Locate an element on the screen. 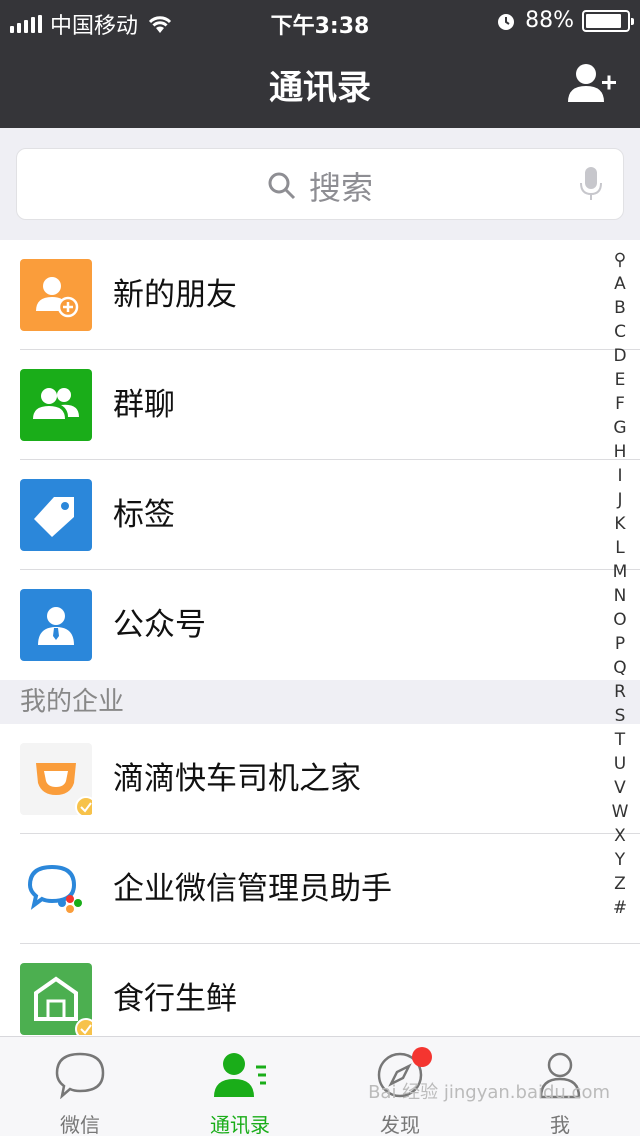  index-letter: A is located at coordinates (620, 284).